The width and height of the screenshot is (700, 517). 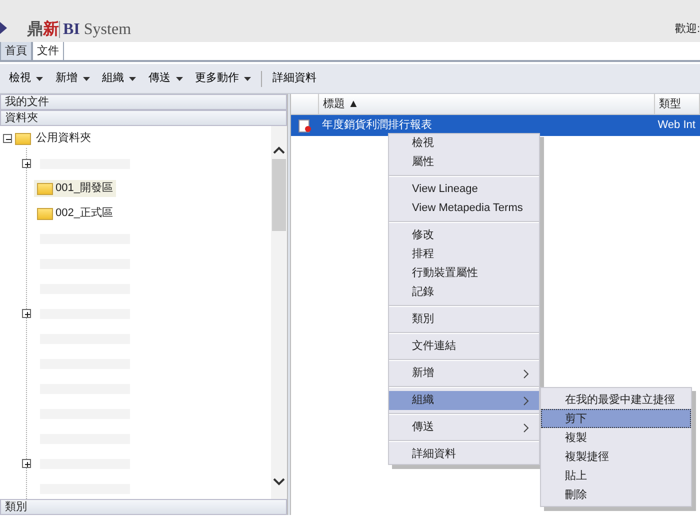 I want to click on collapse-icon, so click(x=7, y=138).